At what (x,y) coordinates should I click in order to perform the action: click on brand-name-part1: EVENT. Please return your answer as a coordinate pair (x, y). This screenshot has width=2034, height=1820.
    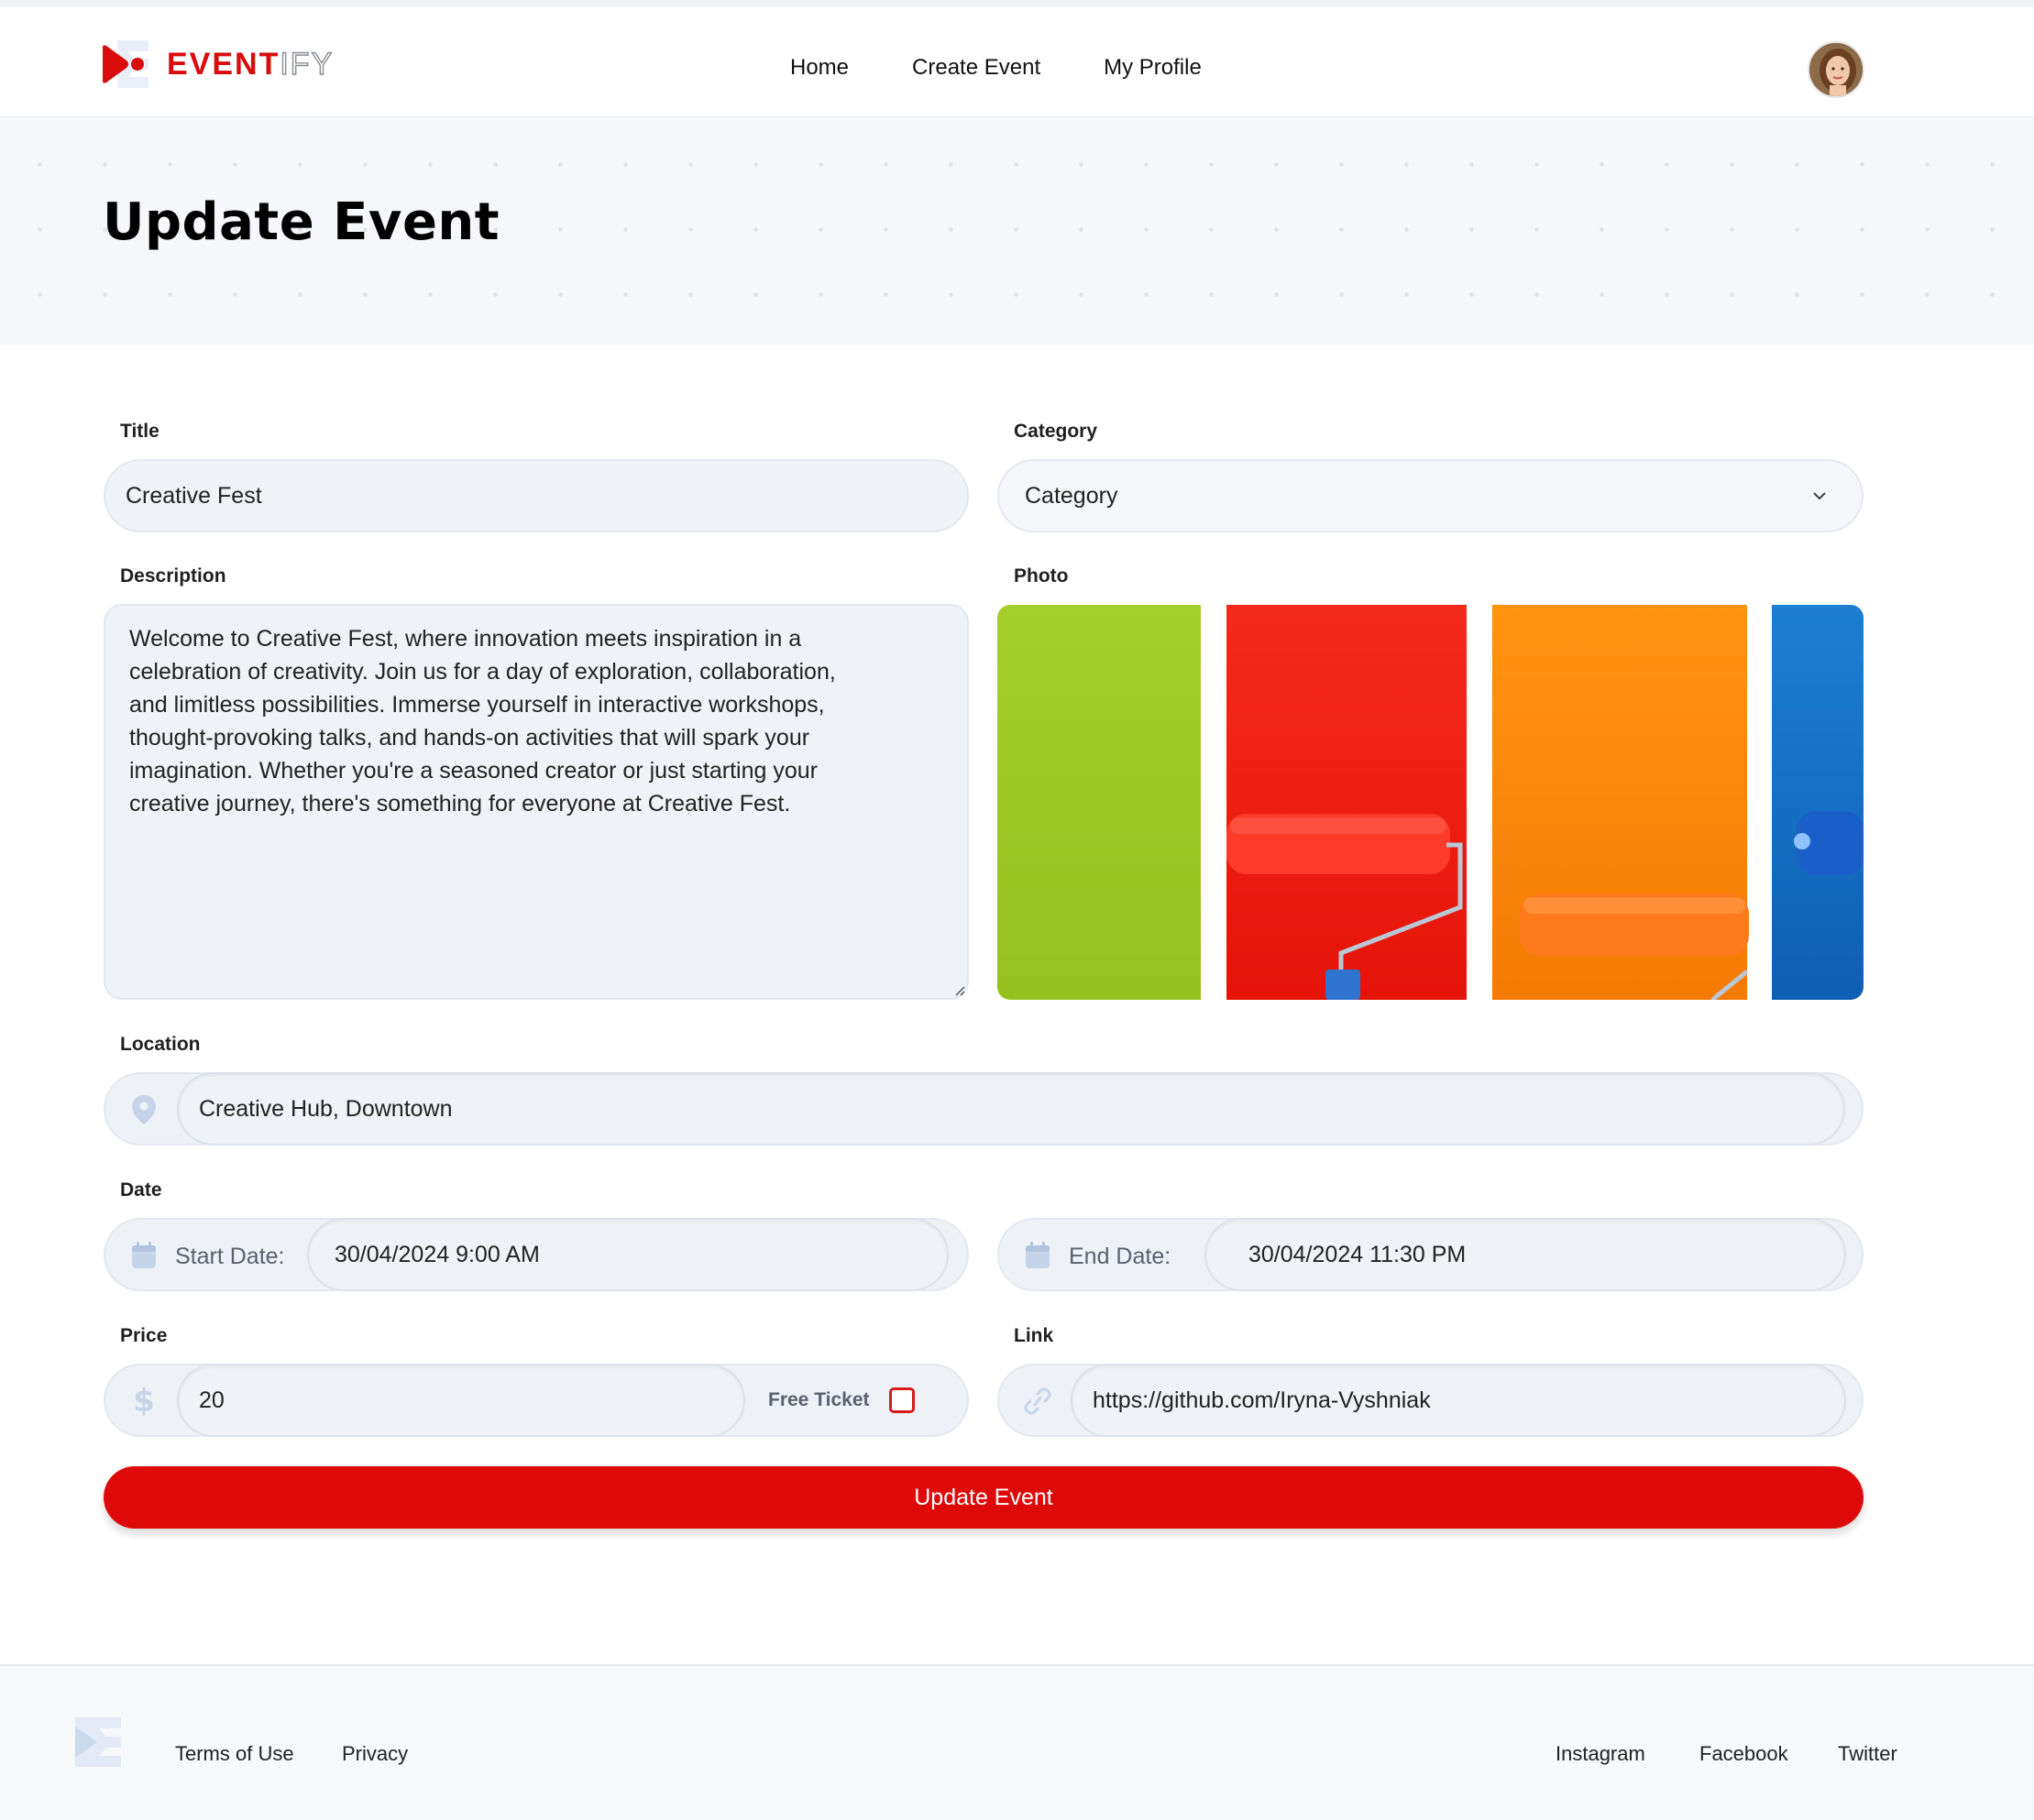
    Looking at the image, I should click on (223, 64).